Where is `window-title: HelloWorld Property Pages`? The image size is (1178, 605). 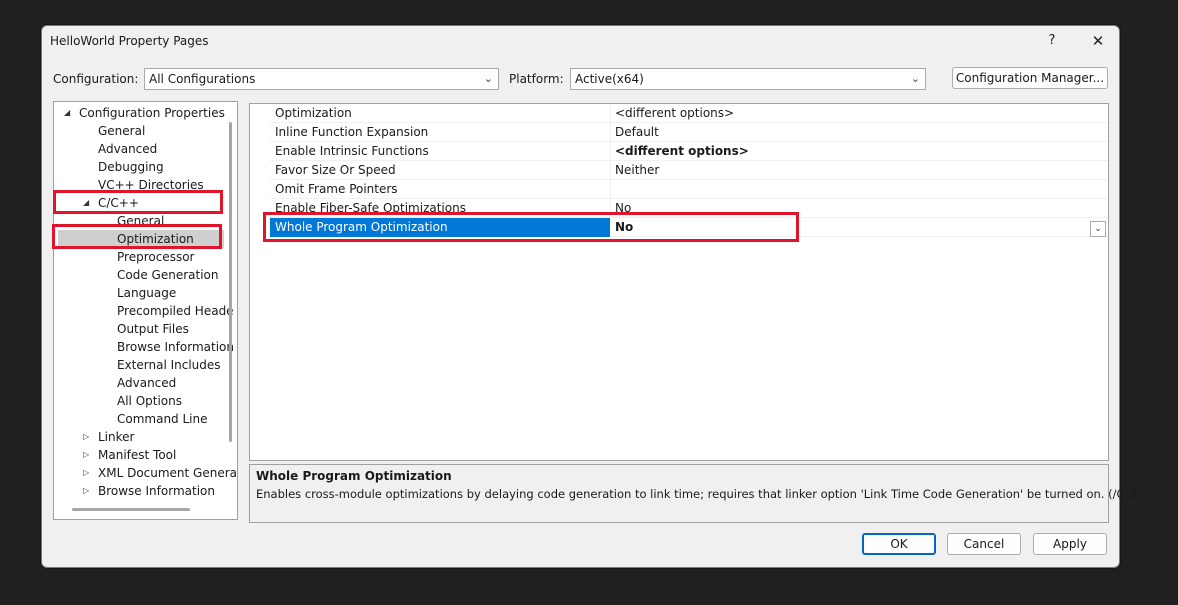
window-title: HelloWorld Property Pages is located at coordinates (129, 41).